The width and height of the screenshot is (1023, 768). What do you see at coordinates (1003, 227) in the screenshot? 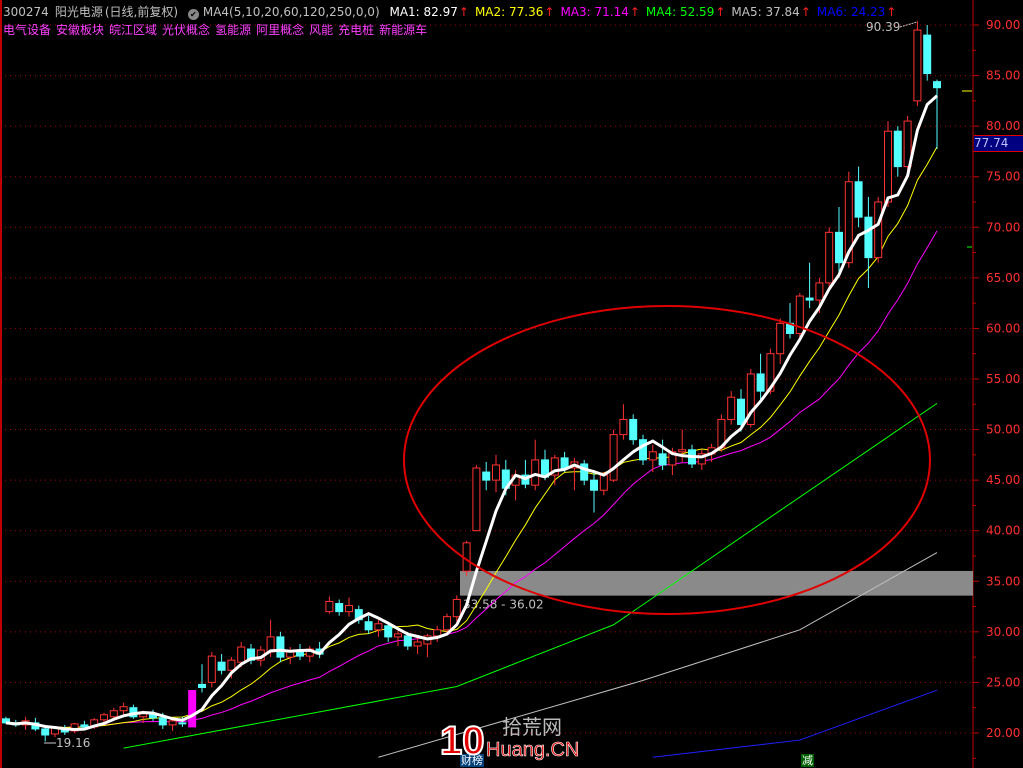
I see `y-tick-label: 70.00` at bounding box center [1003, 227].